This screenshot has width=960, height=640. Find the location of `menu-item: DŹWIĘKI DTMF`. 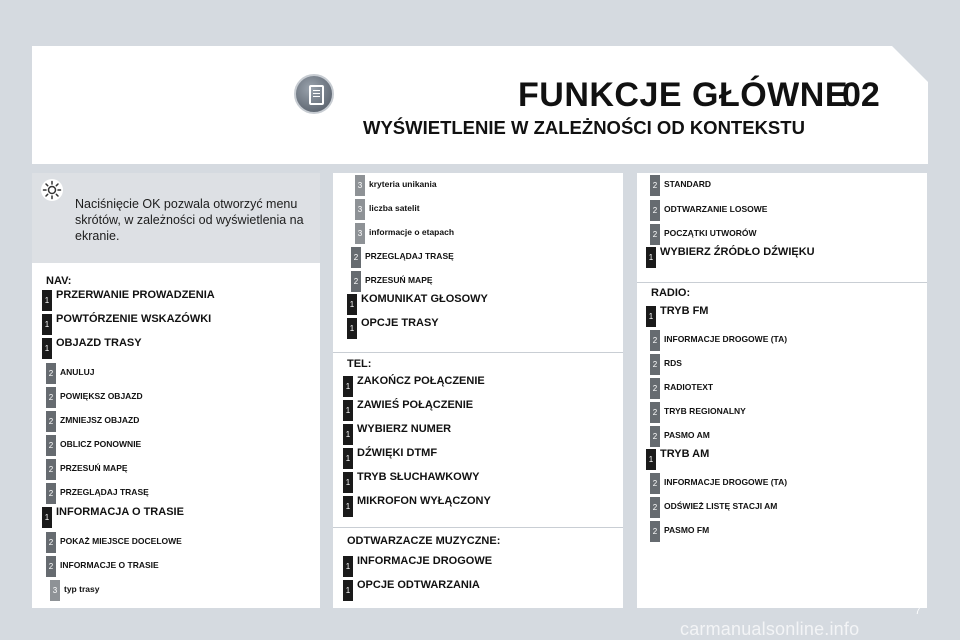

menu-item: DŹWIĘKI DTMF is located at coordinates (397, 453).